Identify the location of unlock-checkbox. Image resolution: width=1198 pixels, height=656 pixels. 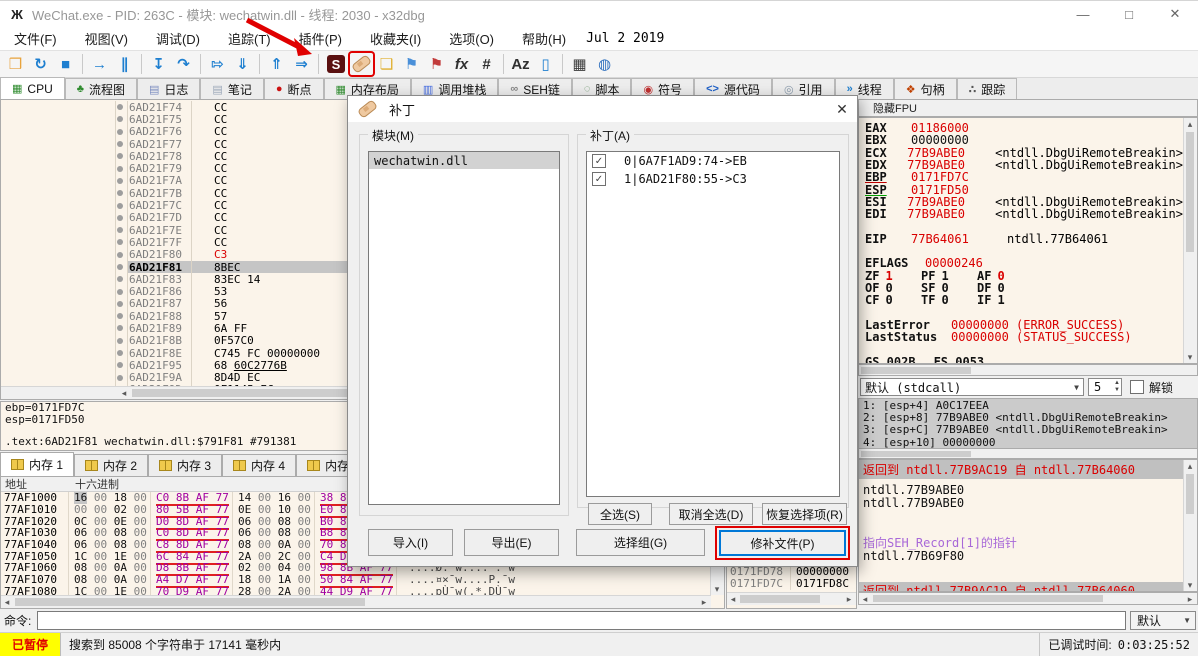
(1137, 387).